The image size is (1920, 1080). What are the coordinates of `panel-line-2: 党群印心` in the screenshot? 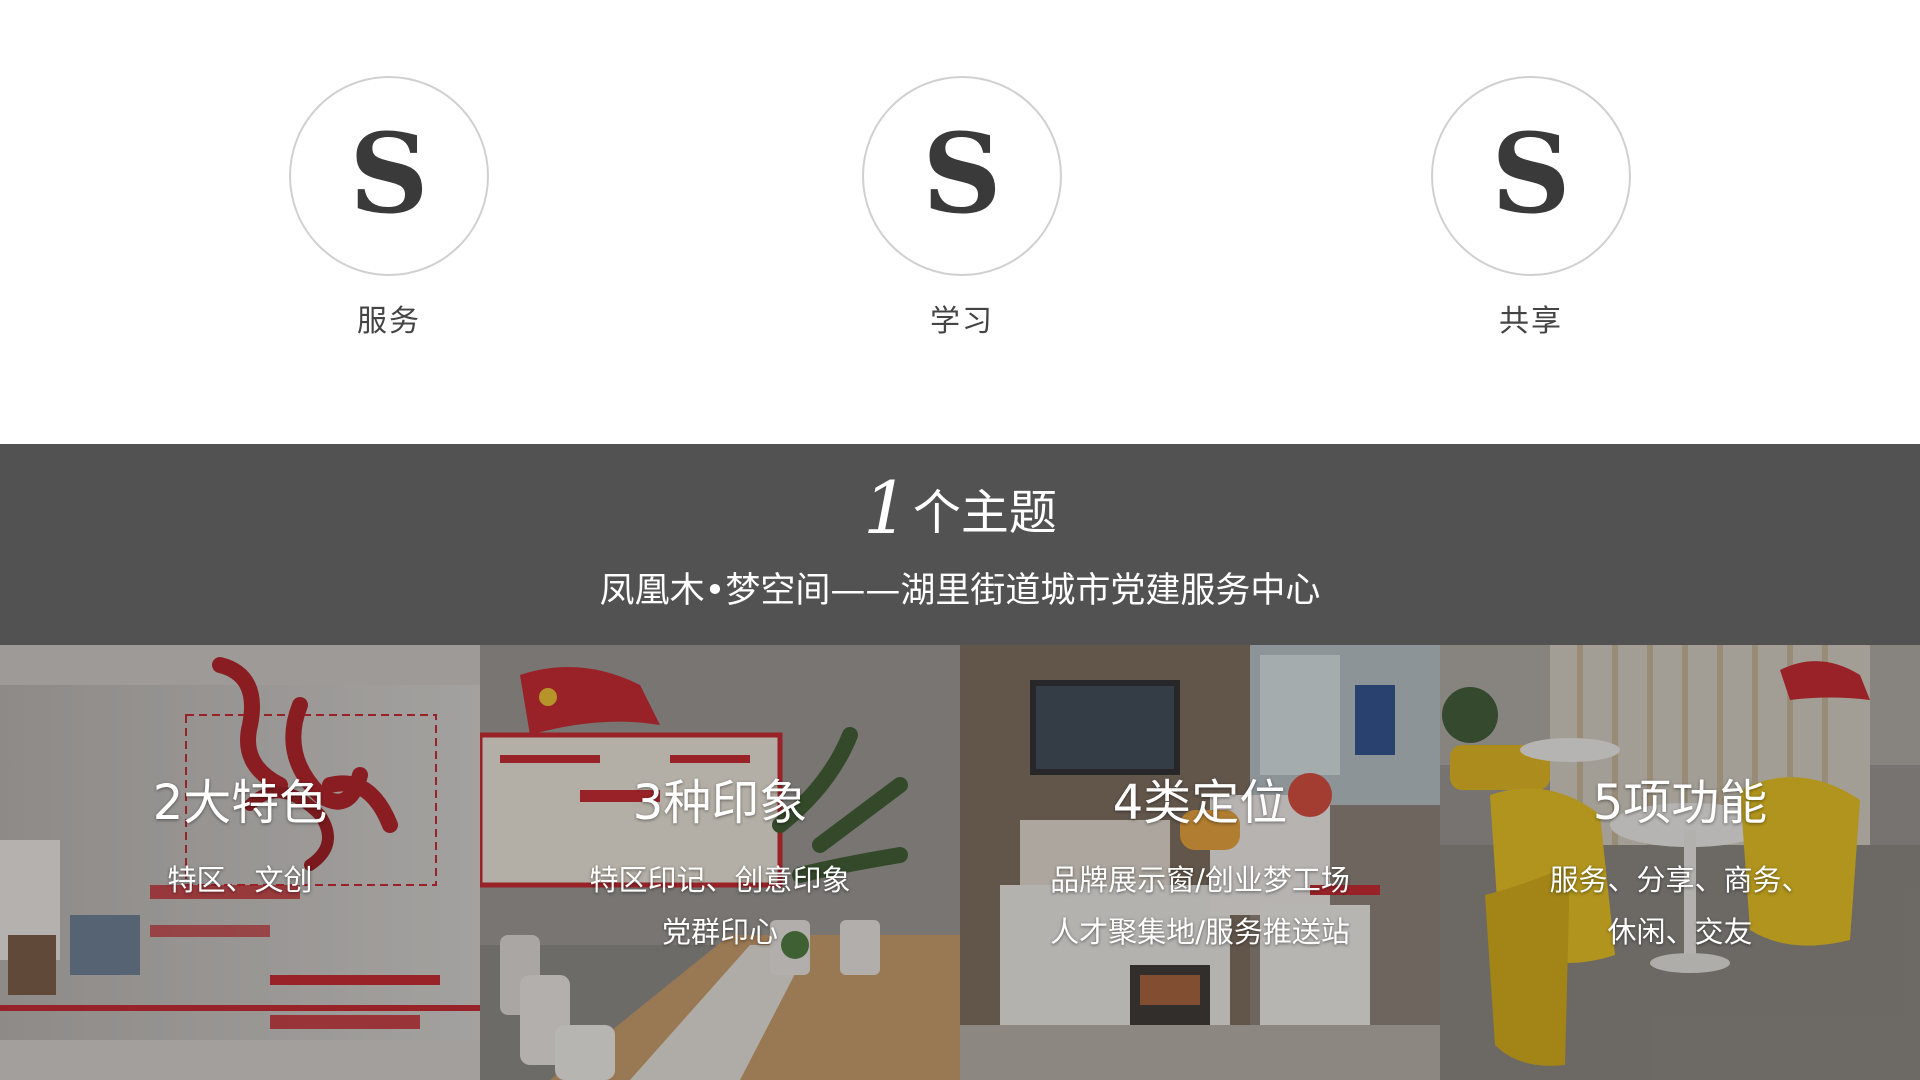 It's located at (719, 932).